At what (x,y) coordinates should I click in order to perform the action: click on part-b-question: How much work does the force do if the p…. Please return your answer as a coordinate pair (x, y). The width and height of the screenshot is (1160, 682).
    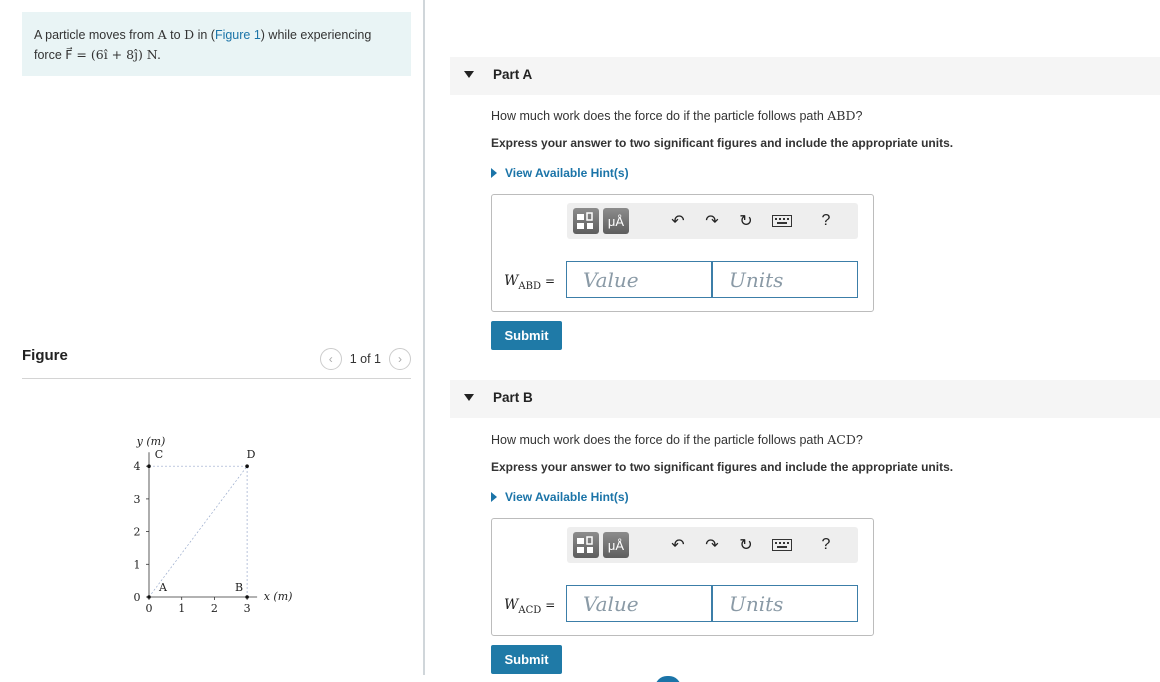
    Looking at the image, I should click on (677, 439).